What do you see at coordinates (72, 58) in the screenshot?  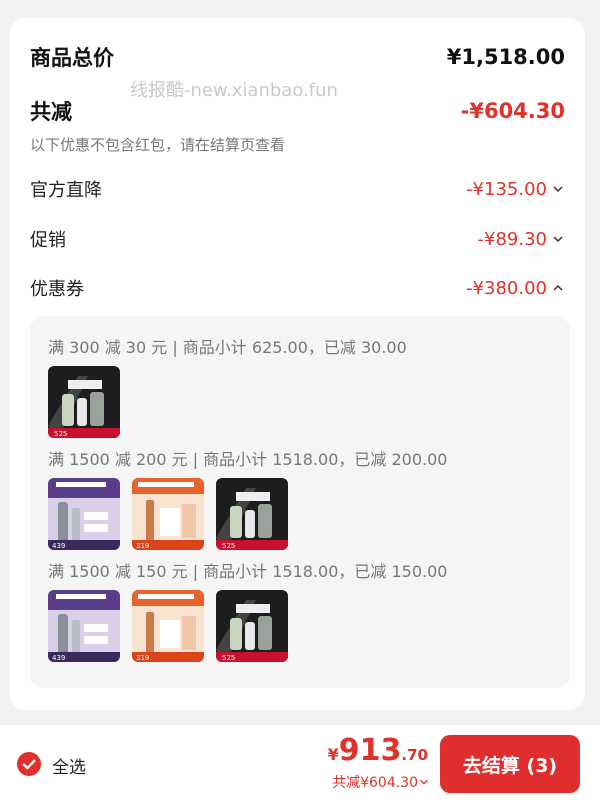 I see `total-price-label: 商品总价` at bounding box center [72, 58].